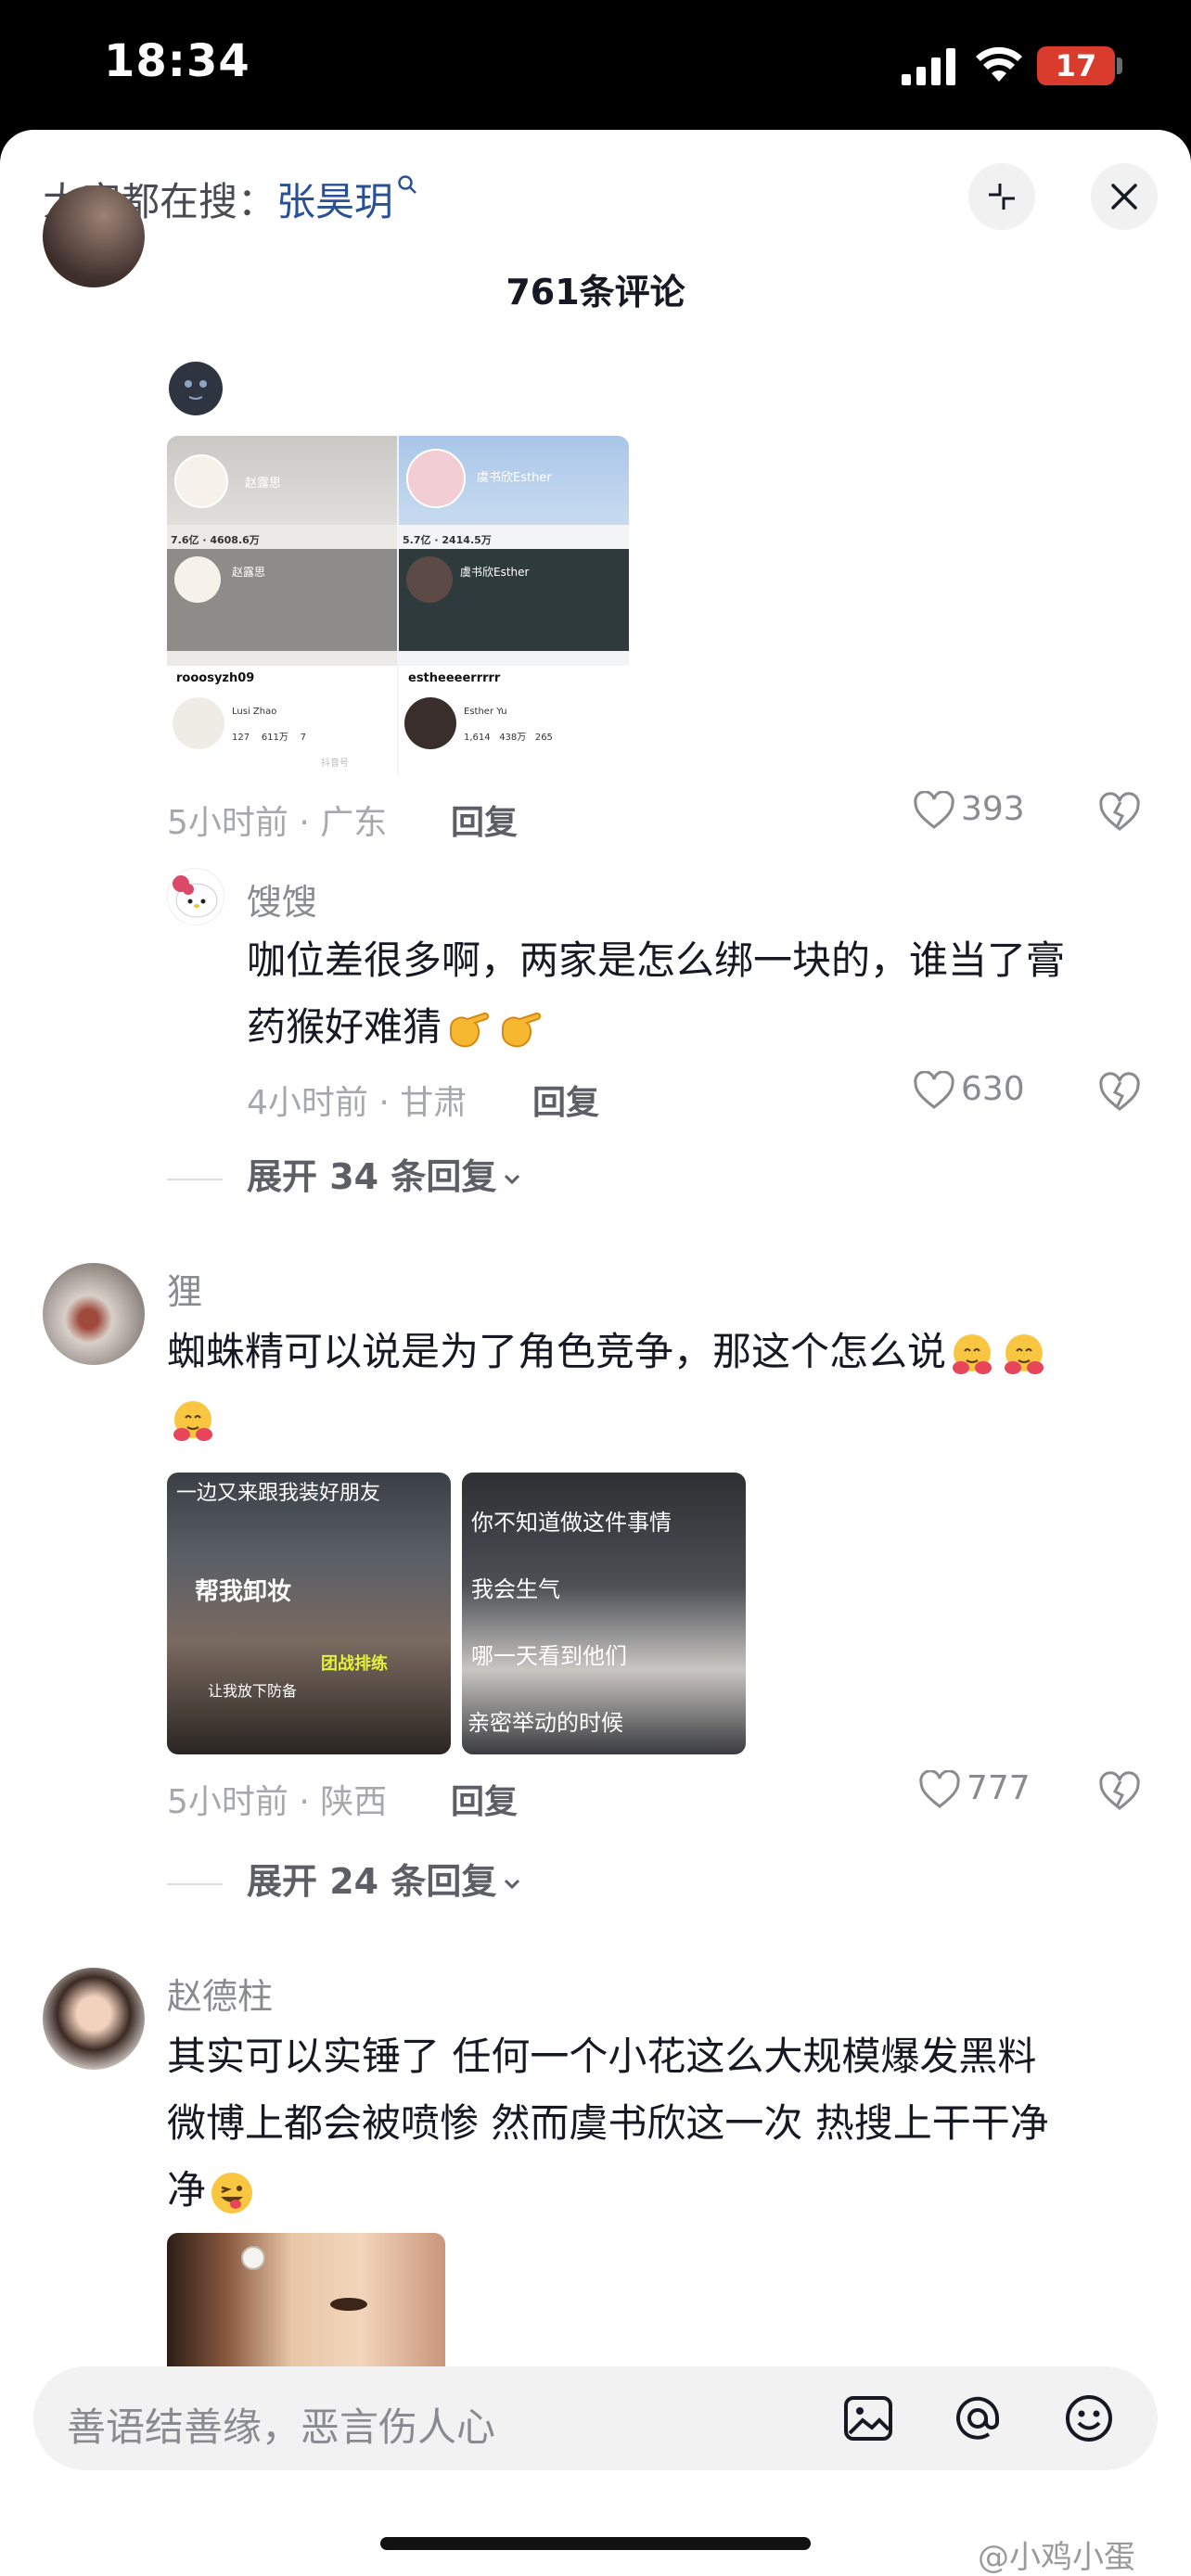 This screenshot has height=2576, width=1191. Describe the element at coordinates (277, 1802) in the screenshot. I see `comment-meta: 5小时前 · 陕西` at that location.